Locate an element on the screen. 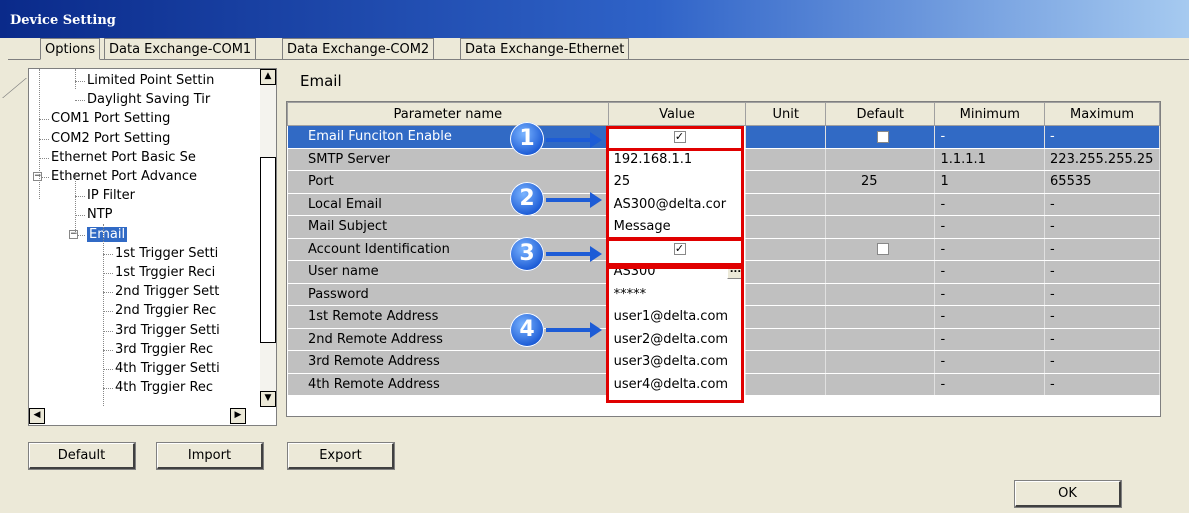  tree-item-label: 1st Trigger Setti is located at coordinates (167, 253).